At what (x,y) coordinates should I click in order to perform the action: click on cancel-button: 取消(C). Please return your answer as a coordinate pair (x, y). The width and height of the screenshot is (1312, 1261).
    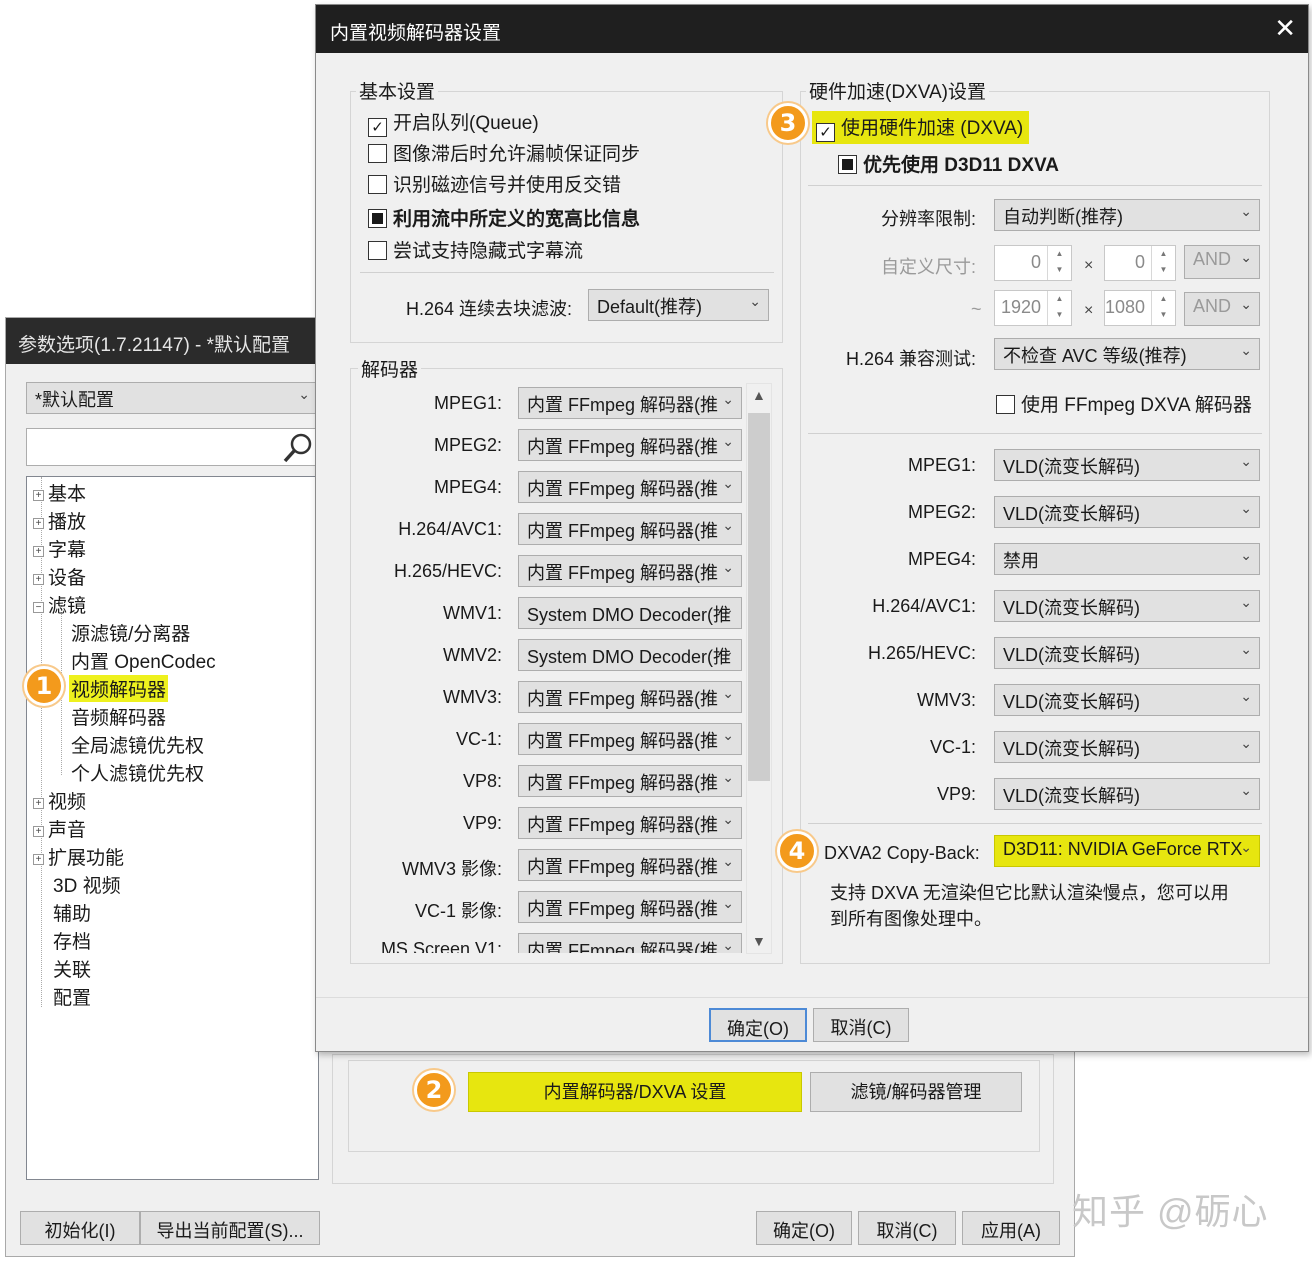
    Looking at the image, I should click on (907, 1228).